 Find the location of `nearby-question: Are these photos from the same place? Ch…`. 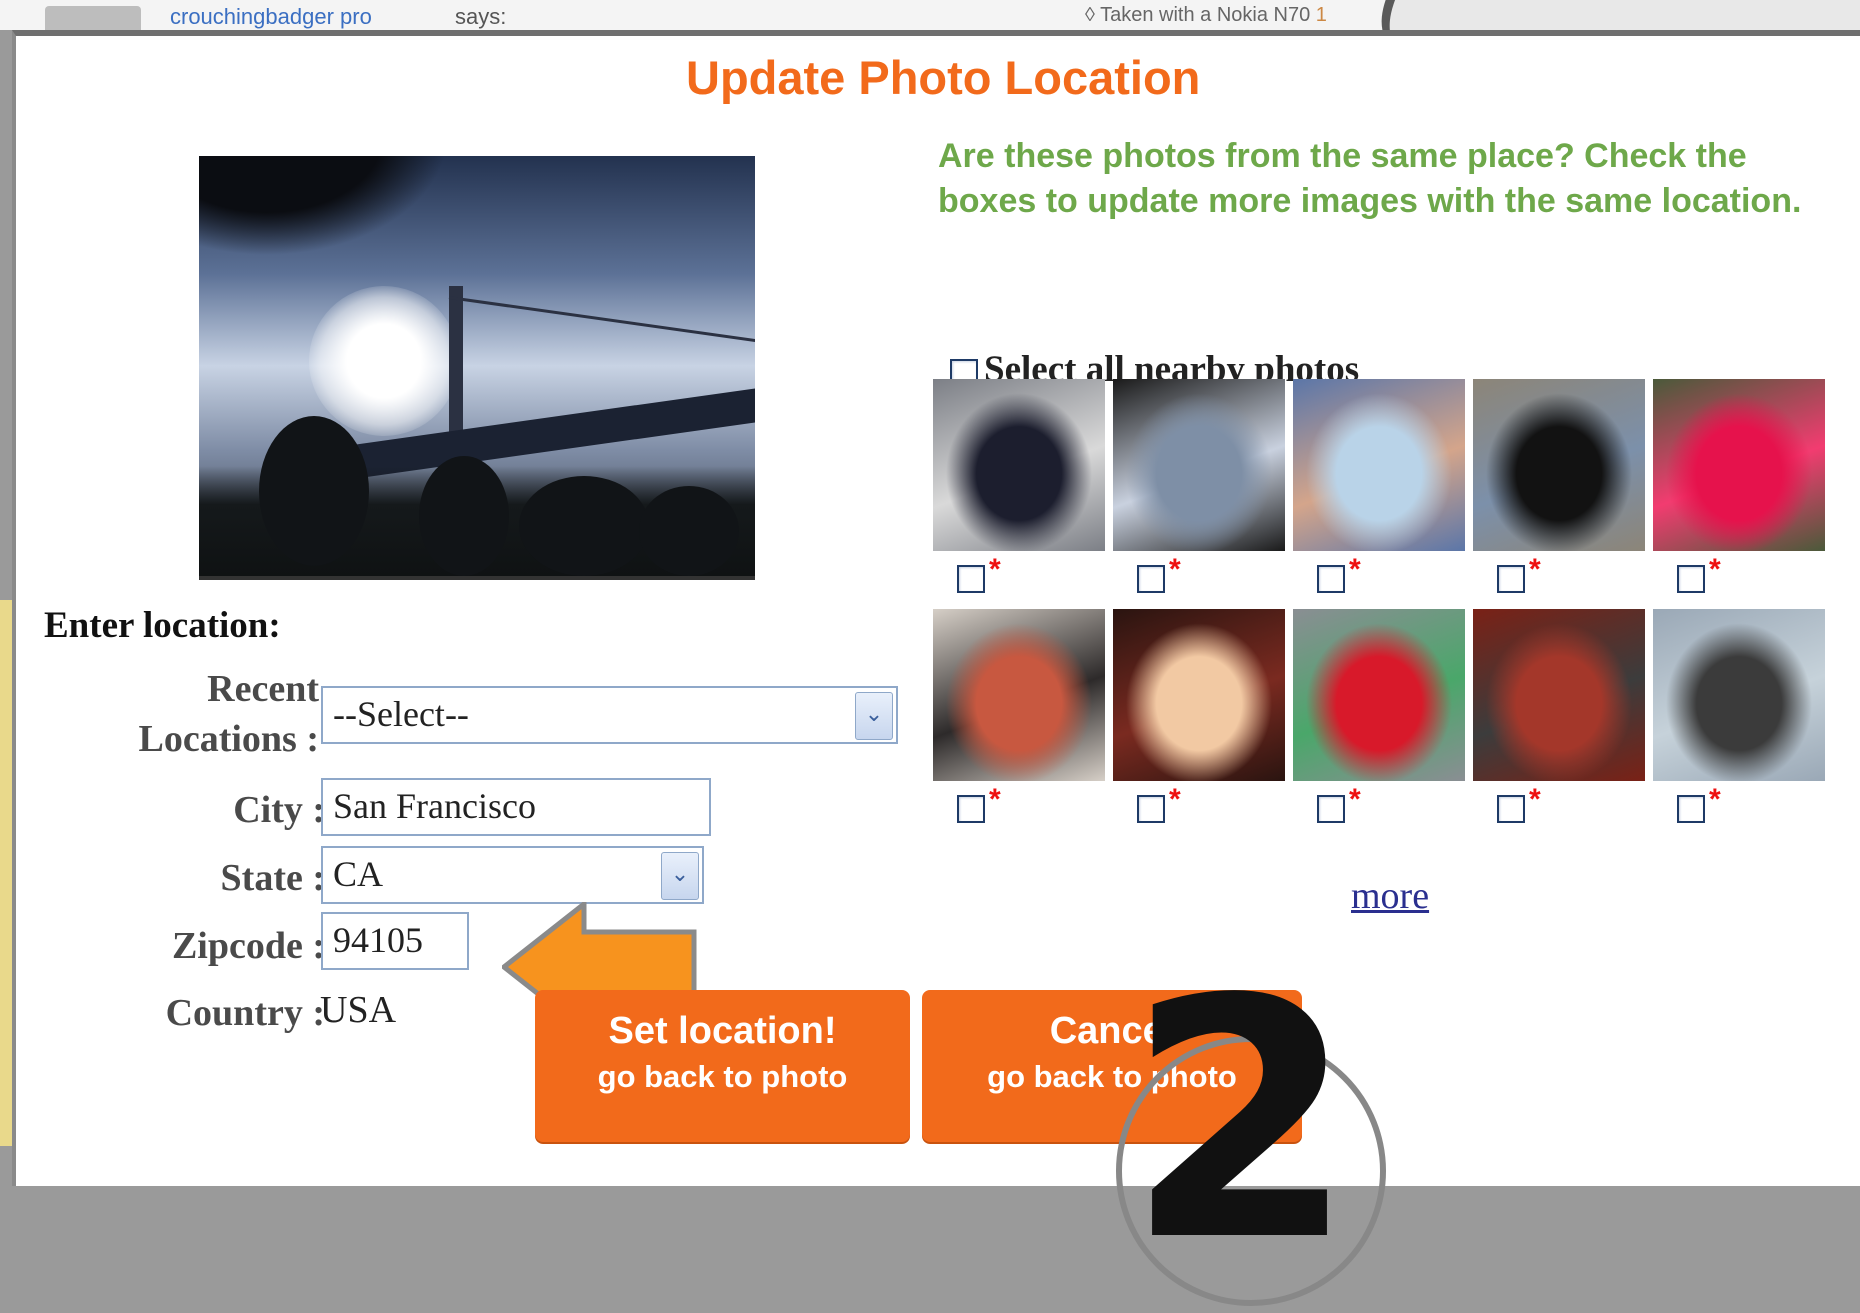

nearby-question: Are these photos from the same place? Ch… is located at coordinates (1370, 178).